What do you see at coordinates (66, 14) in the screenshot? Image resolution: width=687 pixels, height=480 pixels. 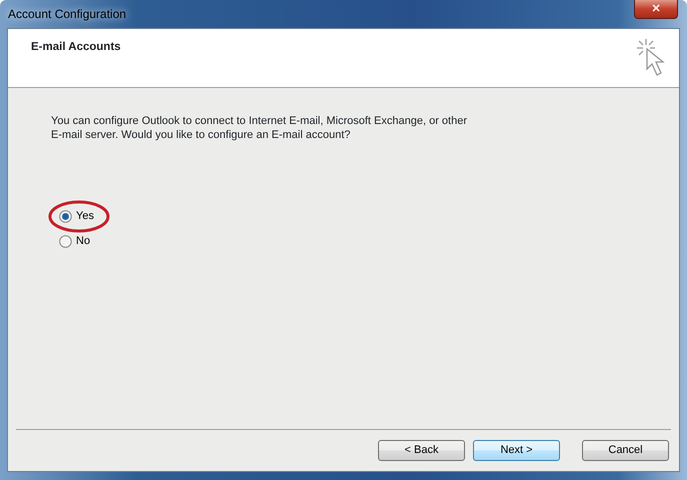 I see `window-title: Account Configuration` at bounding box center [66, 14].